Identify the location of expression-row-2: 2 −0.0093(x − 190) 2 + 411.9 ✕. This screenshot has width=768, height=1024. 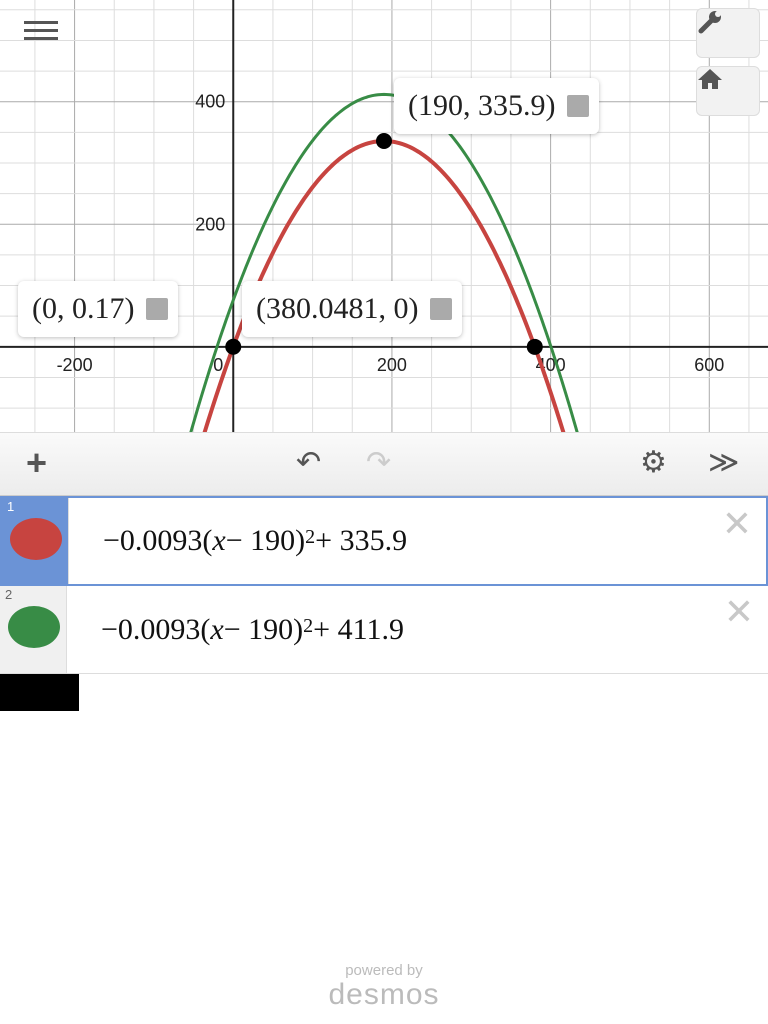
(384, 630).